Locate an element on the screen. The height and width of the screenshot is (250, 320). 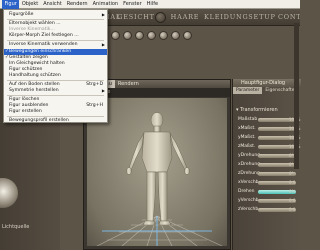
dial-label: zMaßst. is located at coordinates (247, 146).